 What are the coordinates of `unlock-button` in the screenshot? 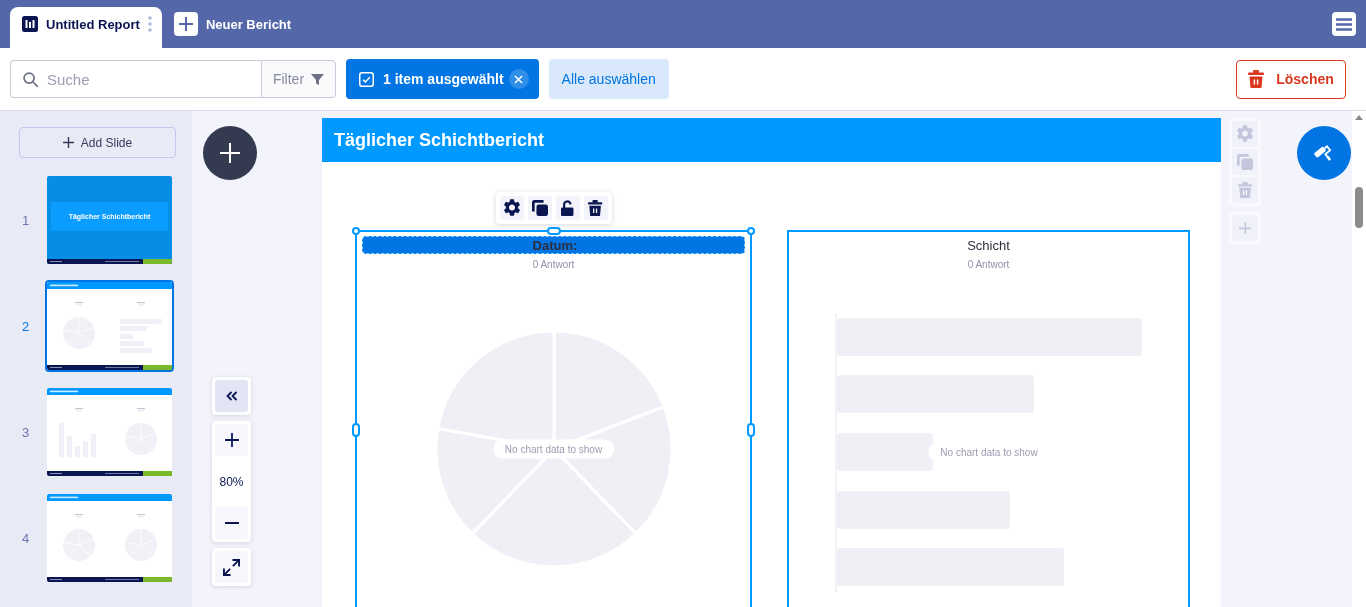 It's located at (567, 208).